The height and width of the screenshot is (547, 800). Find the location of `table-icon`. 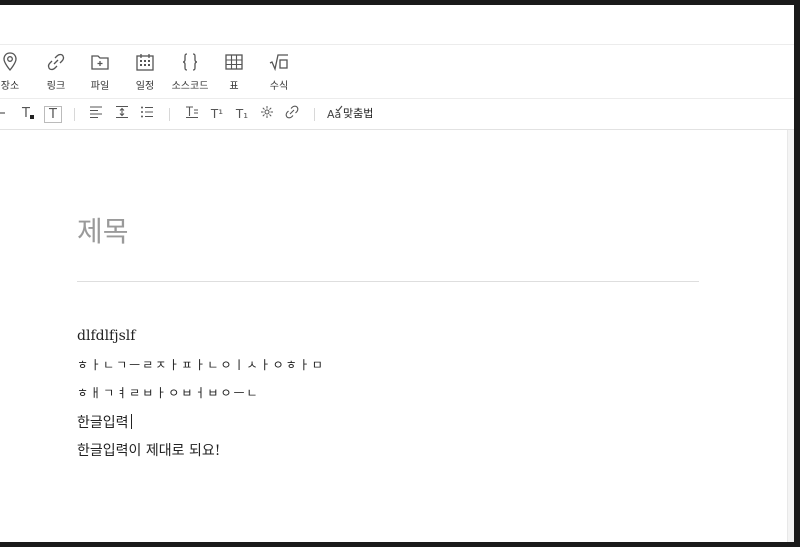

table-icon is located at coordinates (234, 62).